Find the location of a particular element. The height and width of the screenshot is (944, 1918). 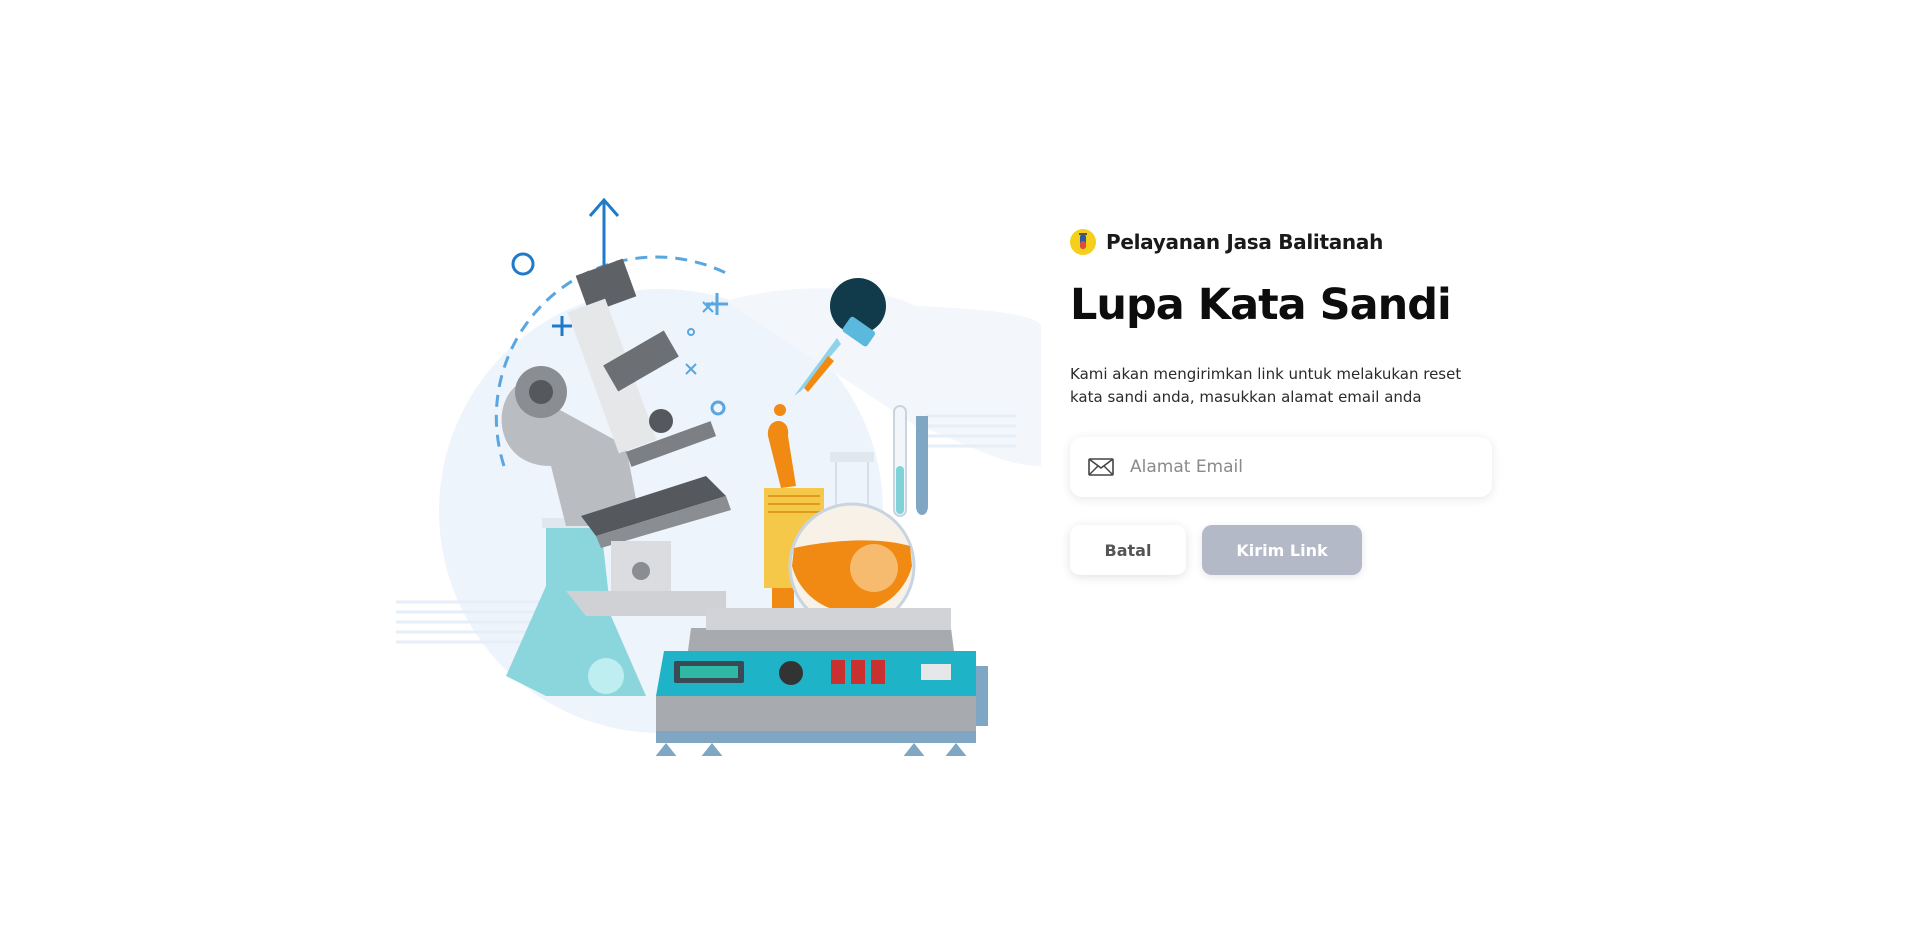

brand: Pelayanan Jasa Balitanah is located at coordinates (1285, 242).